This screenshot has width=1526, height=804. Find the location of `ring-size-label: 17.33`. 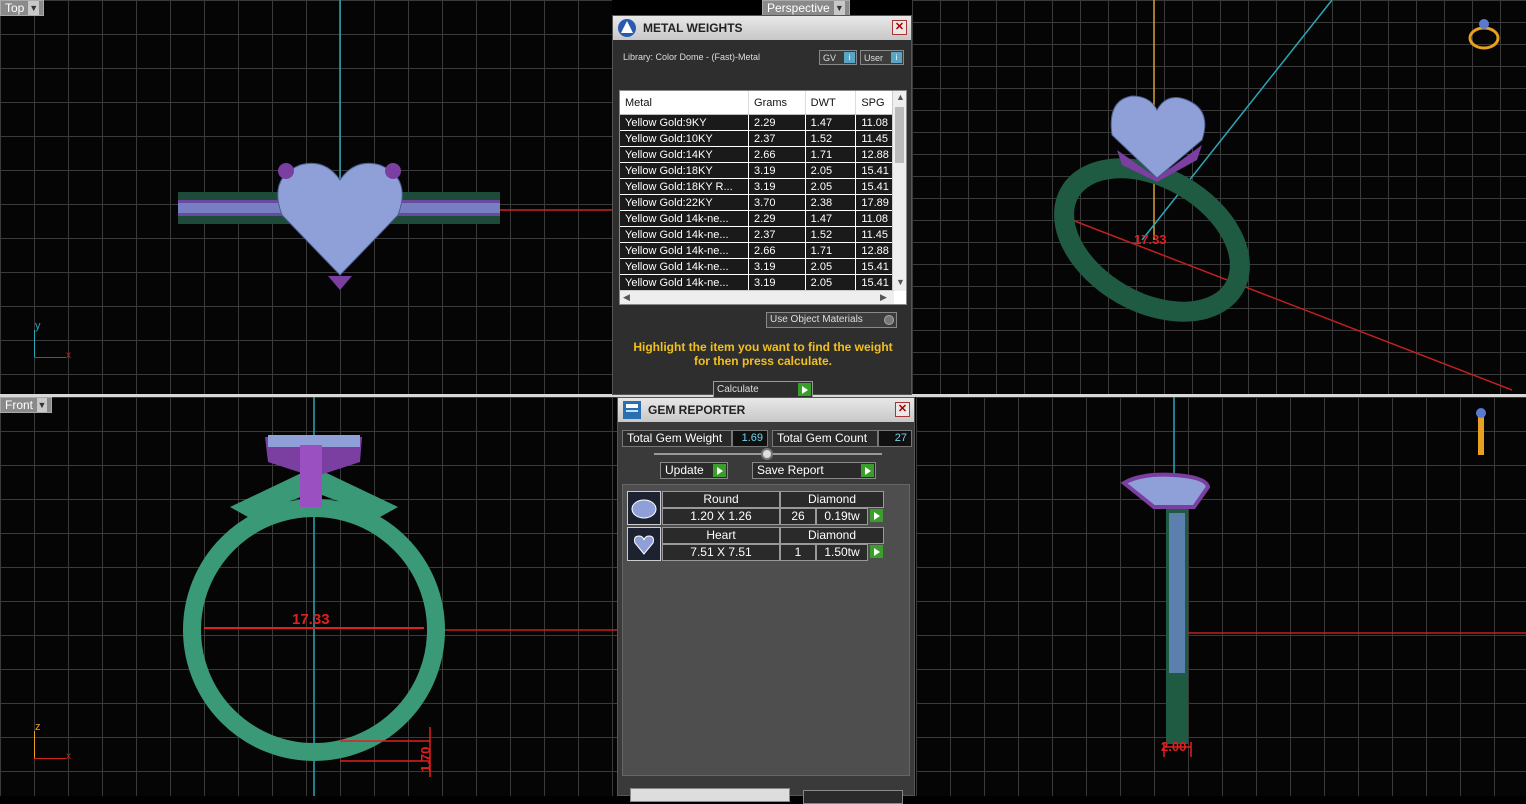

ring-size-label: 17.33 is located at coordinates (311, 619).